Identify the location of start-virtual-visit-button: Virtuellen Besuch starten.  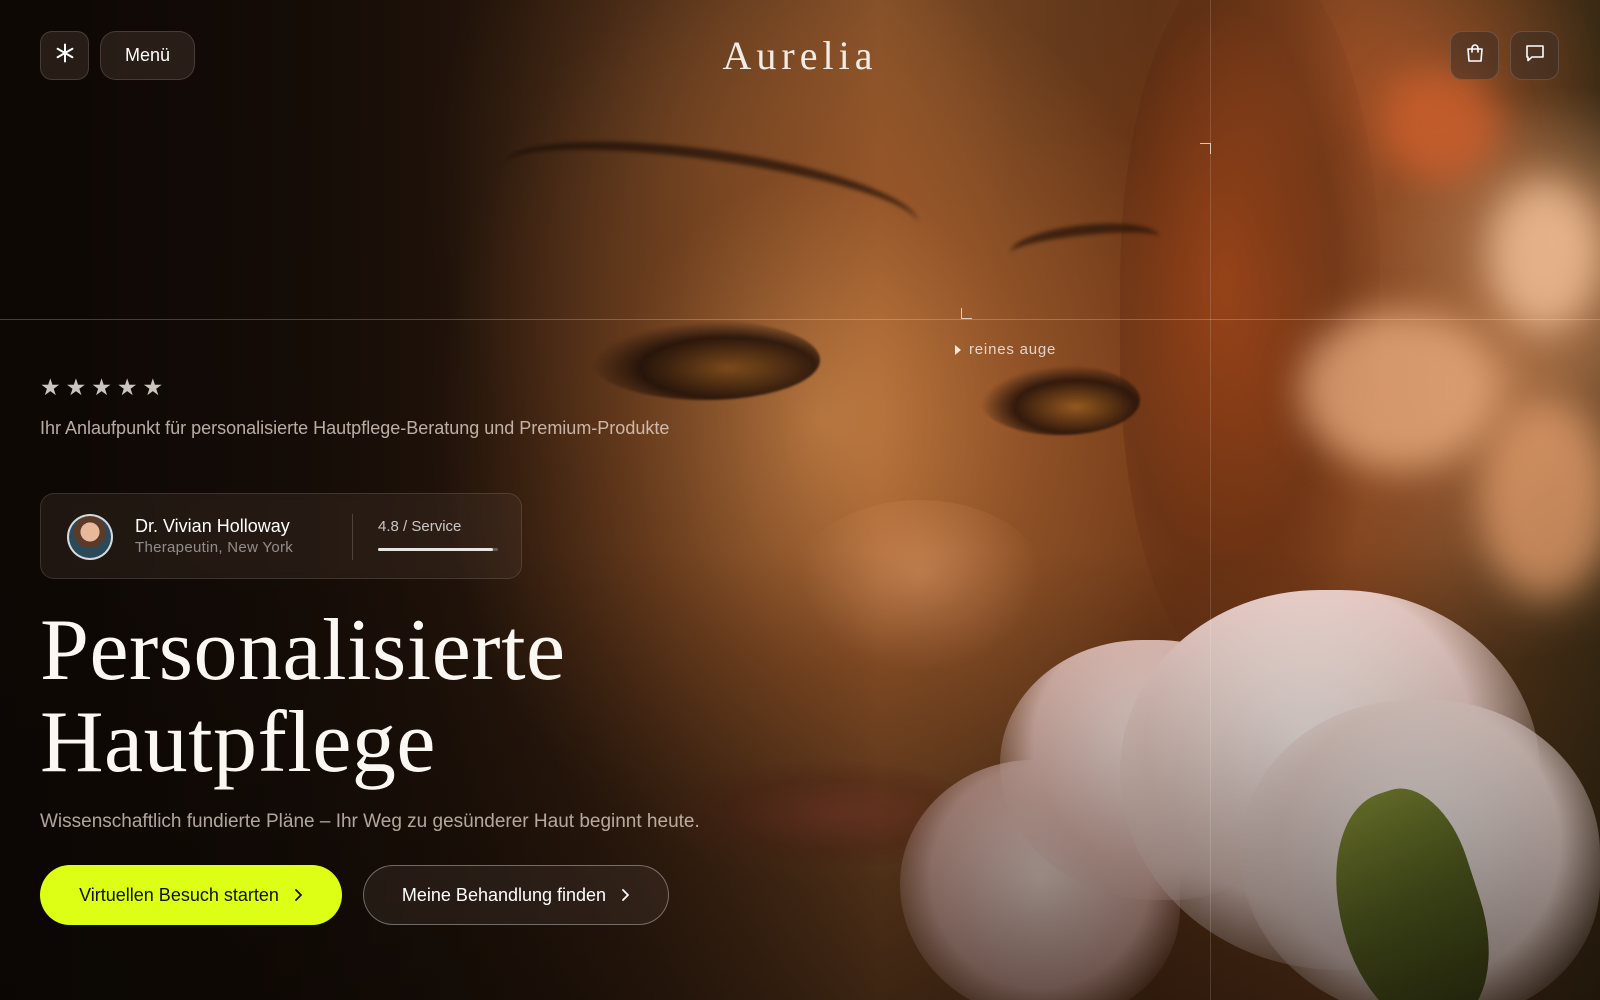
(191, 895).